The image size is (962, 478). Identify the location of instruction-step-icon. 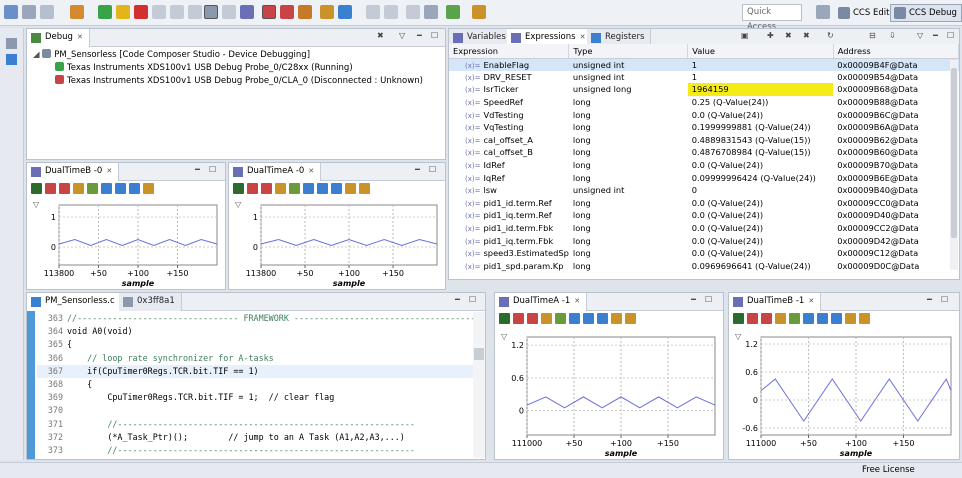
(211, 12).